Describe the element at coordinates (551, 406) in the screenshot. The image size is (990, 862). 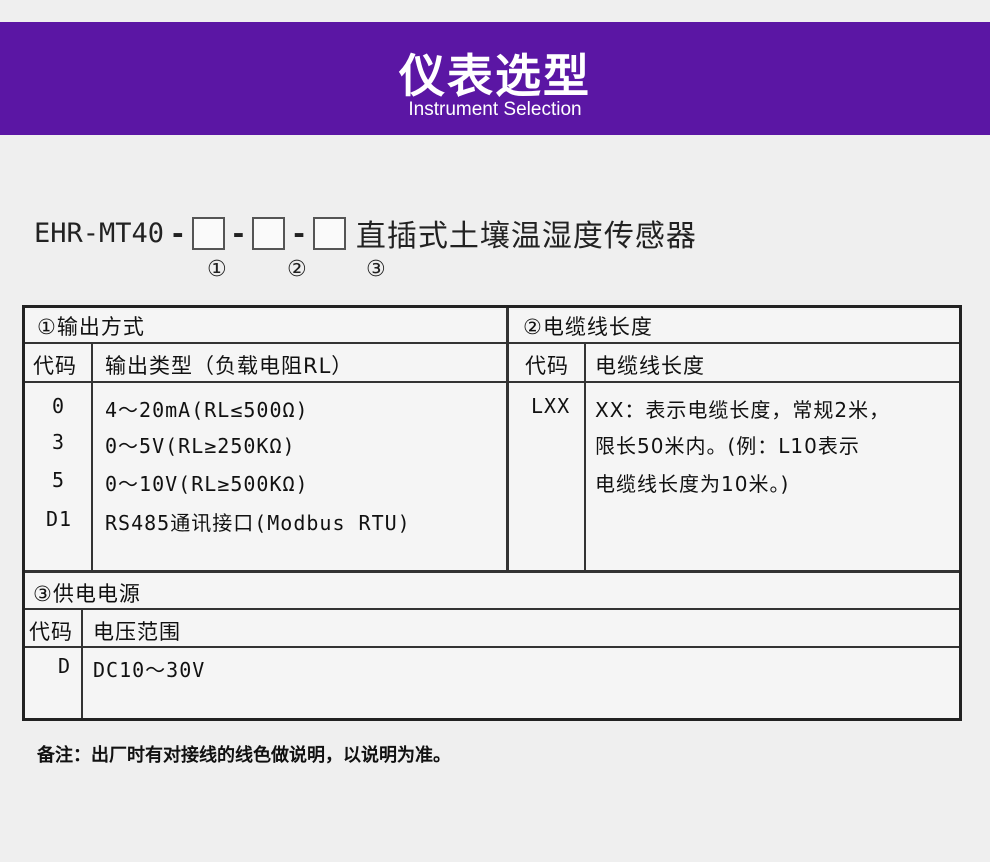
I see `cable-row-code: LXX` at that location.